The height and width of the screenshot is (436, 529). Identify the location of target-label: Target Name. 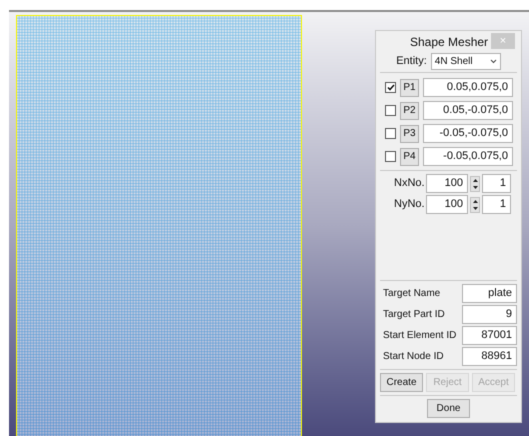
(411, 294).